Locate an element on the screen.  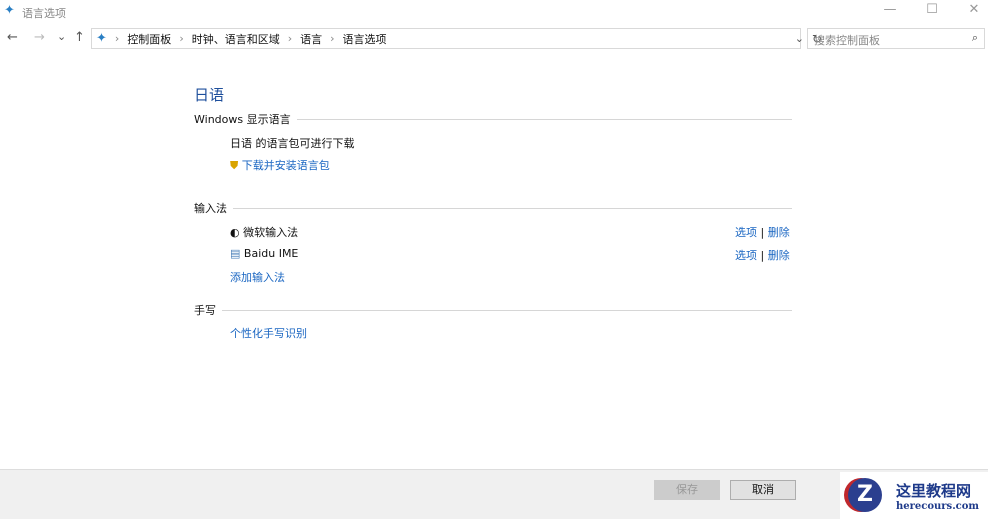
breadcrumb-item: 控制面板 is located at coordinates (149, 39).